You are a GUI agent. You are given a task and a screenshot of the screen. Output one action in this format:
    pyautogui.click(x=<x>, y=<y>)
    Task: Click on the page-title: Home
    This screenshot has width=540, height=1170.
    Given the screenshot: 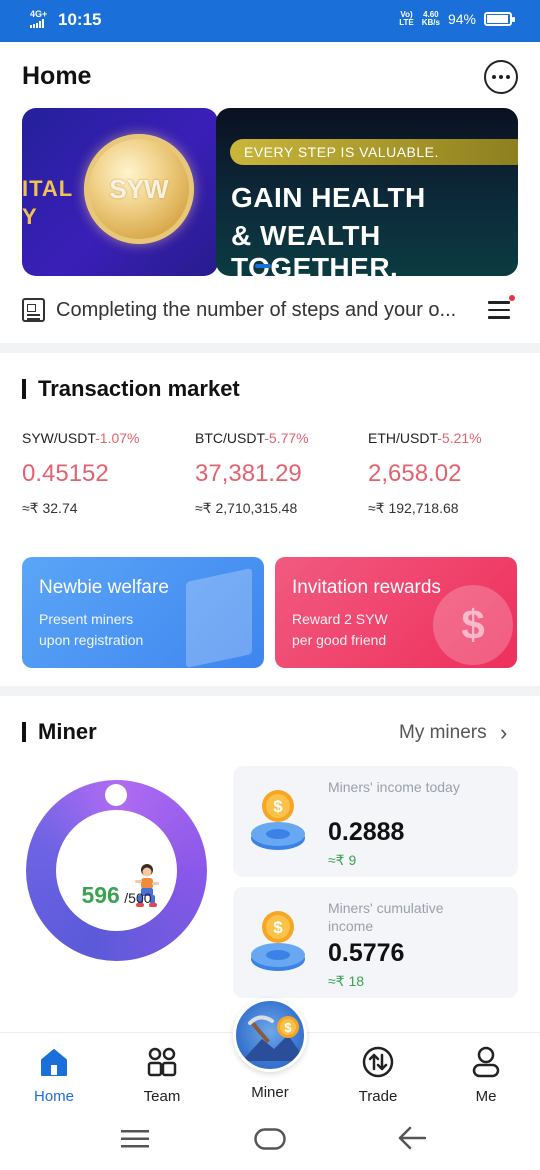 What is the action you would take?
    pyautogui.click(x=57, y=76)
    